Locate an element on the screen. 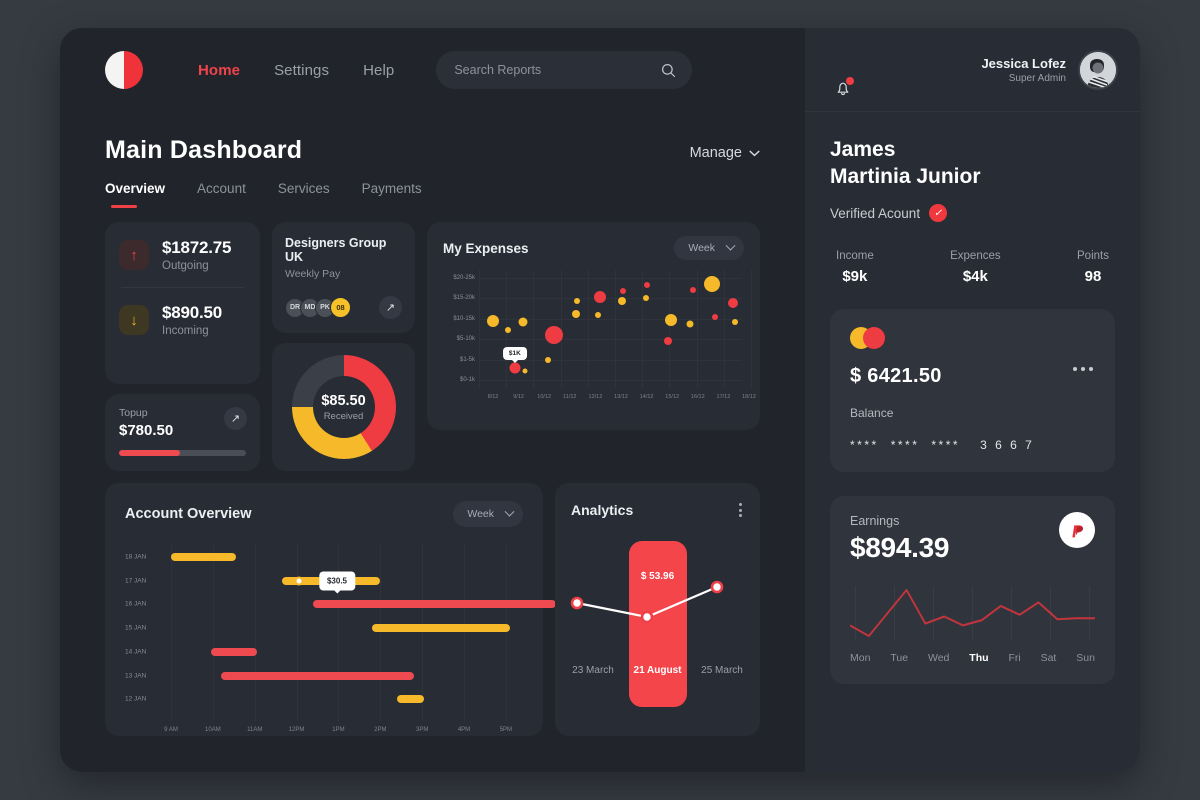 The width and height of the screenshot is (1200, 800). expenses-y-tick: $1-5k is located at coordinates (467, 359).